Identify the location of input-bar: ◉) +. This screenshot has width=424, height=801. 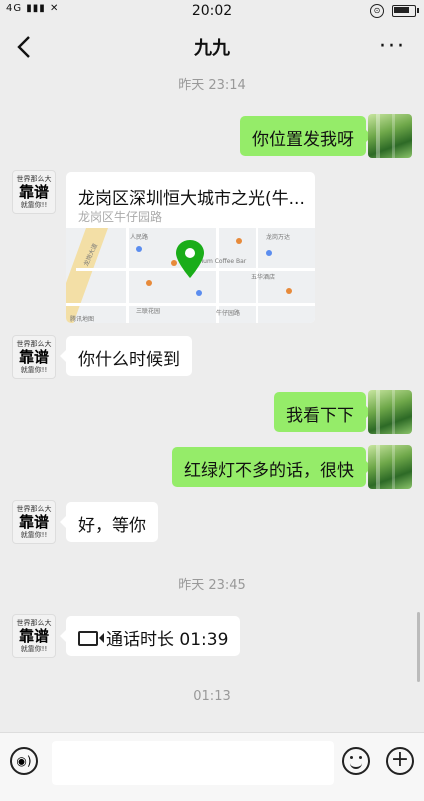
(212, 766).